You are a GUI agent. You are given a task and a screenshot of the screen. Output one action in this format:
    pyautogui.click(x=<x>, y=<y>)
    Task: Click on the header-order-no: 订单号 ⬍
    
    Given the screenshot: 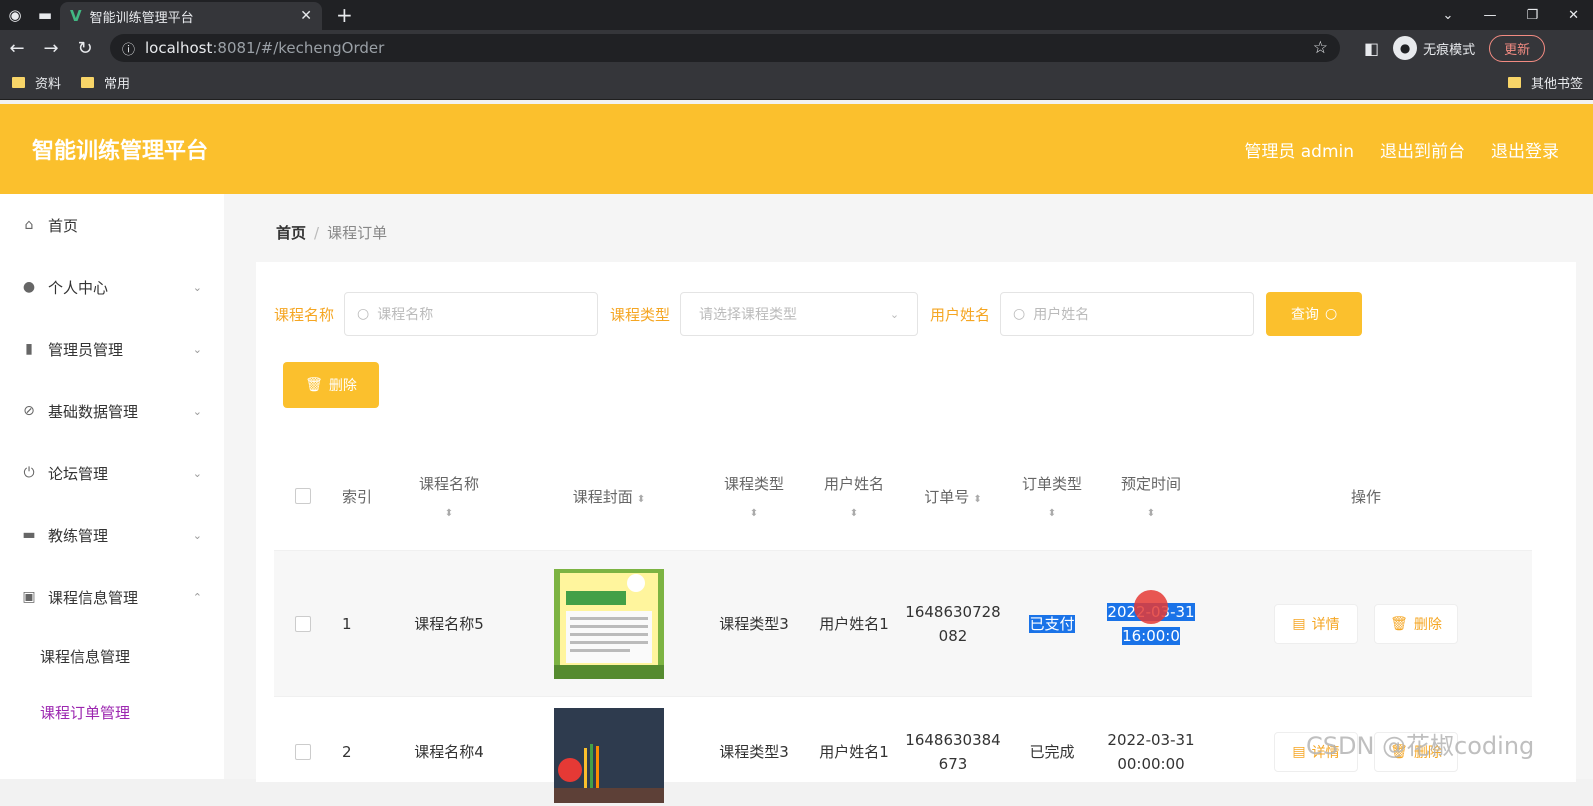 What is the action you would take?
    pyautogui.click(x=953, y=496)
    